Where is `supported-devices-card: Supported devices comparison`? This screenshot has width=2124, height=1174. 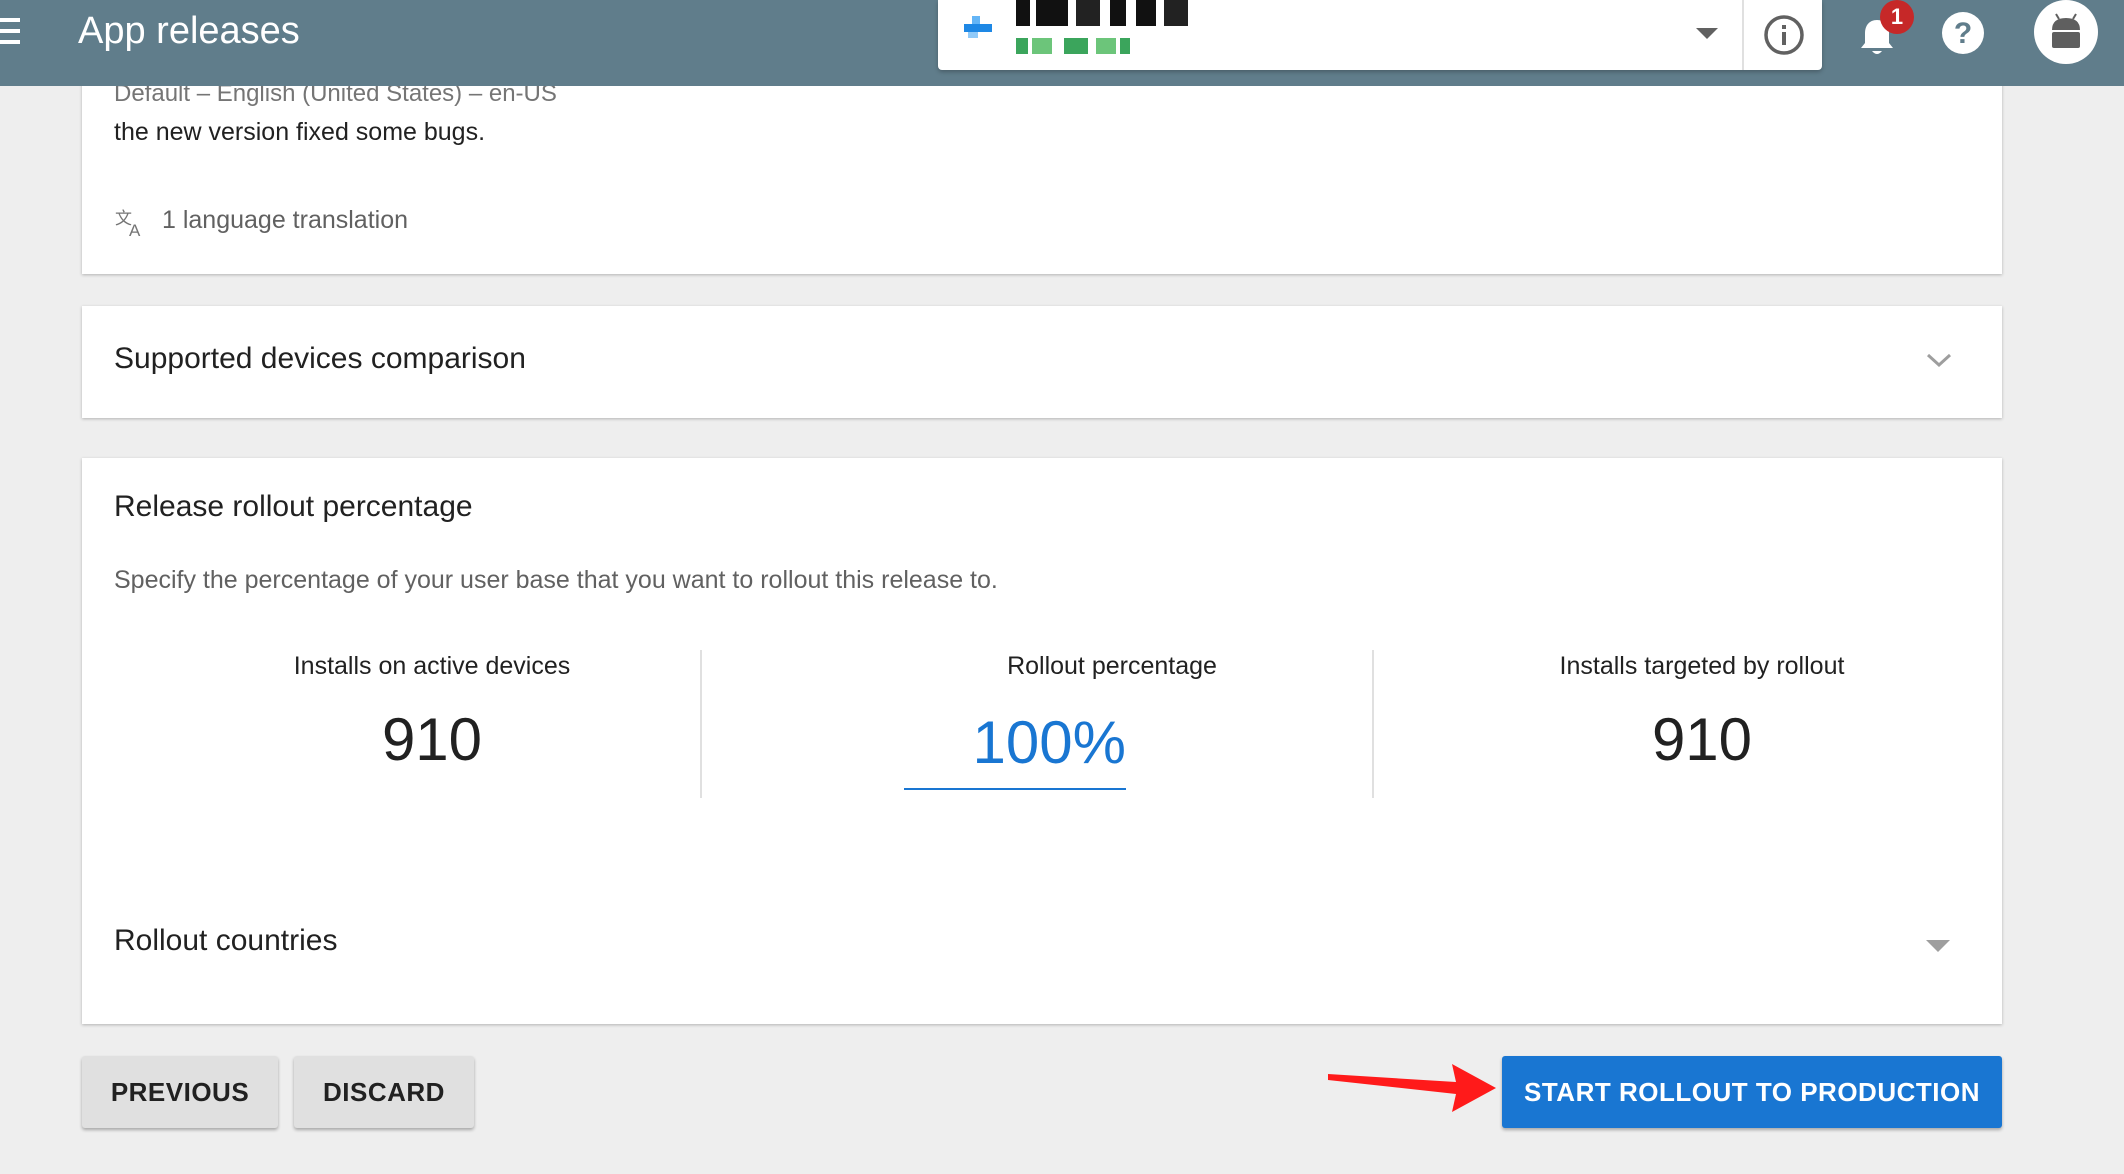 supported-devices-card: Supported devices comparison is located at coordinates (1042, 362).